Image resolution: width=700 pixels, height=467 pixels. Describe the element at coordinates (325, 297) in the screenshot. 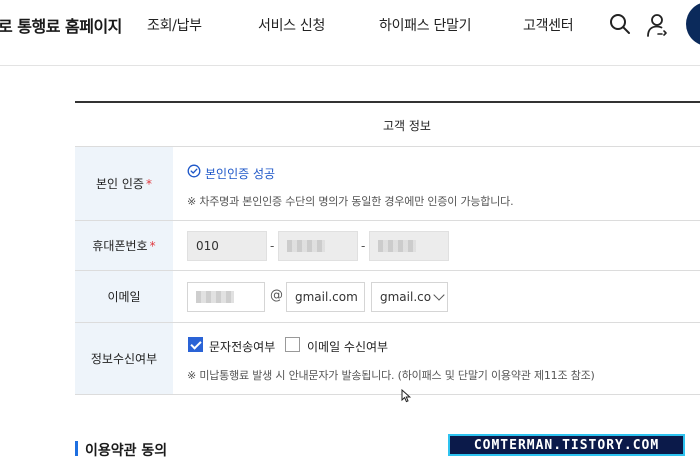

I see `email-domain-input: gmail.com` at that location.